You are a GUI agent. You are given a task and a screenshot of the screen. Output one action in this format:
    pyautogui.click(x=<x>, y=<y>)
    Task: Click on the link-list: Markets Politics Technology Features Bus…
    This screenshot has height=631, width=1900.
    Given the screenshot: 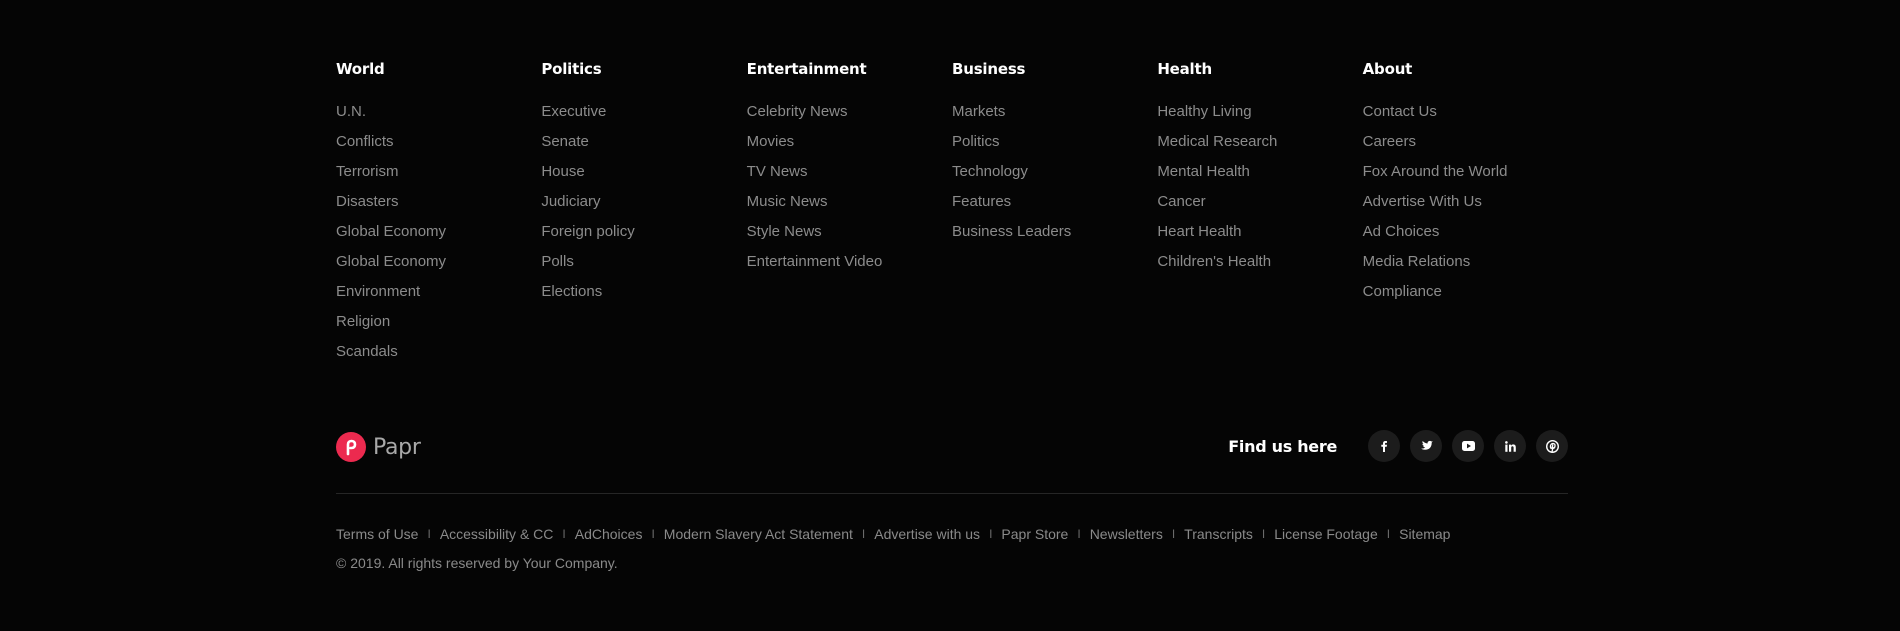 What is the action you would take?
    pyautogui.click(x=1054, y=176)
    